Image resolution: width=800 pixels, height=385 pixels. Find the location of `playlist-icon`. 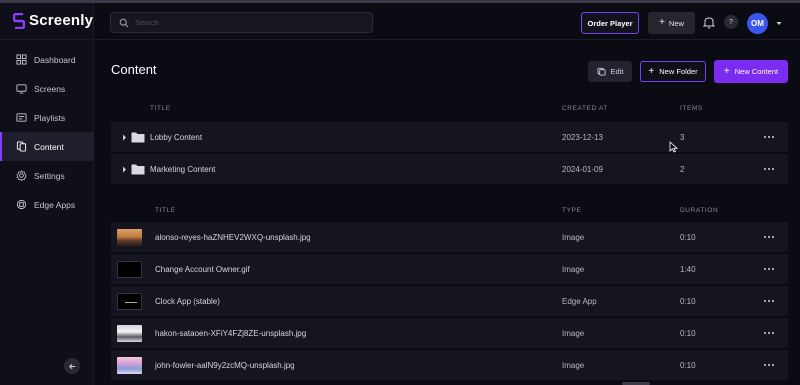

playlist-icon is located at coordinates (21, 117).